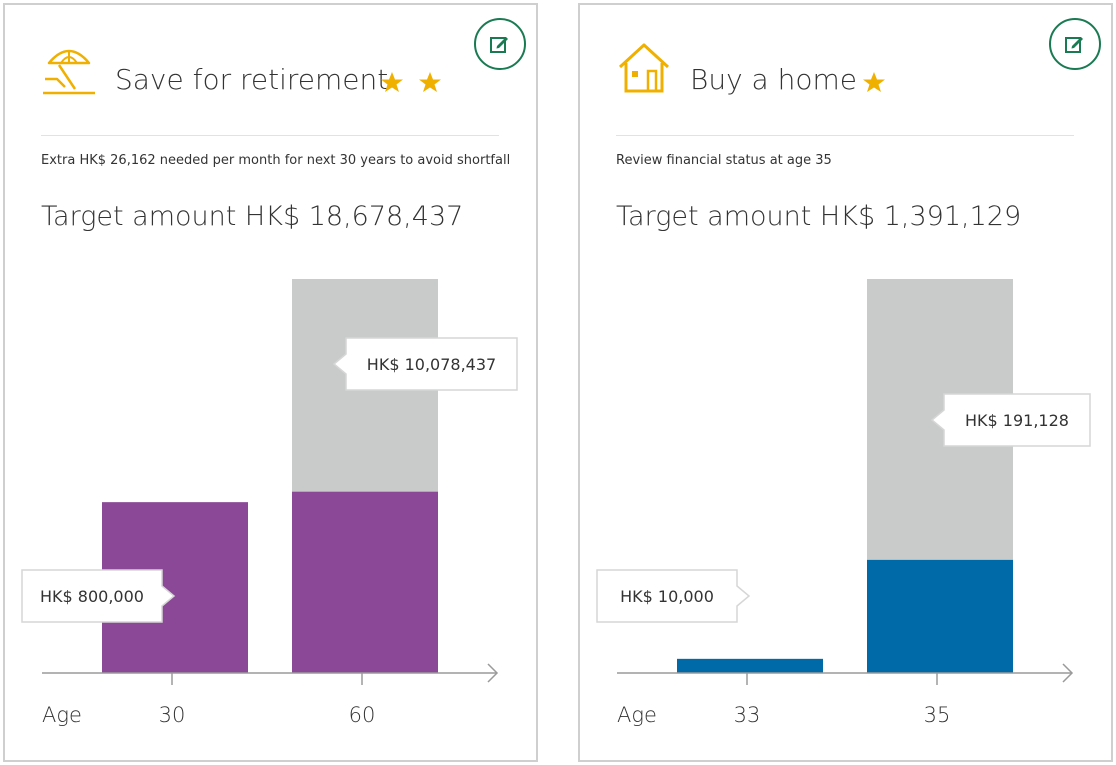  I want to click on callout-label: HK$ 10,078,437, so click(425, 364).